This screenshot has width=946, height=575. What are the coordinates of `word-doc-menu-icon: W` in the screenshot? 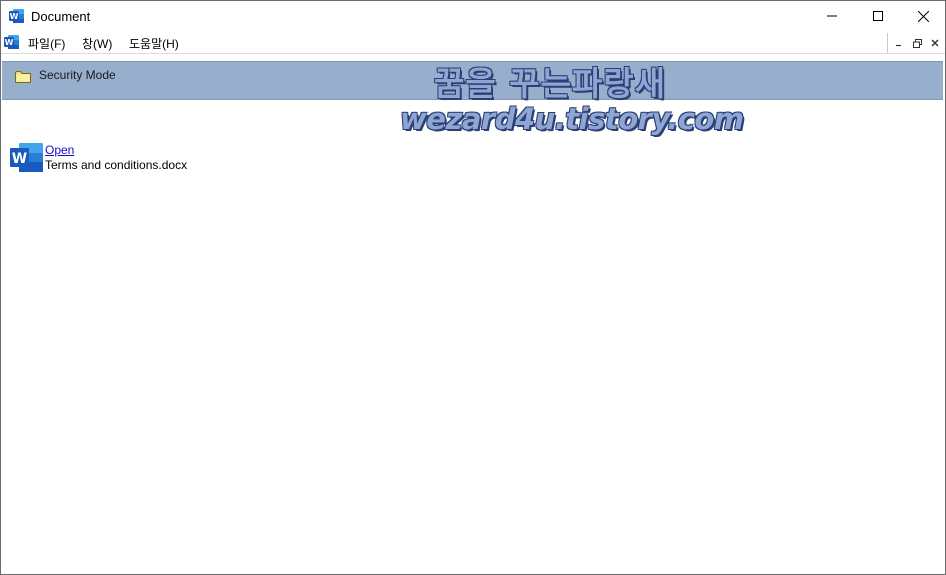 It's located at (12, 42).